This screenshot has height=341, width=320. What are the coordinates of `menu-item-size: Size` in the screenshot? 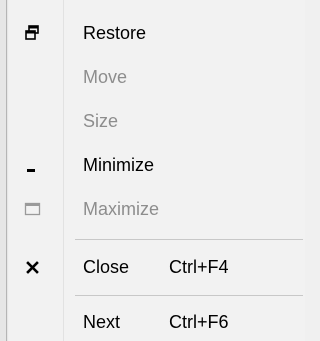 It's located at (157, 121).